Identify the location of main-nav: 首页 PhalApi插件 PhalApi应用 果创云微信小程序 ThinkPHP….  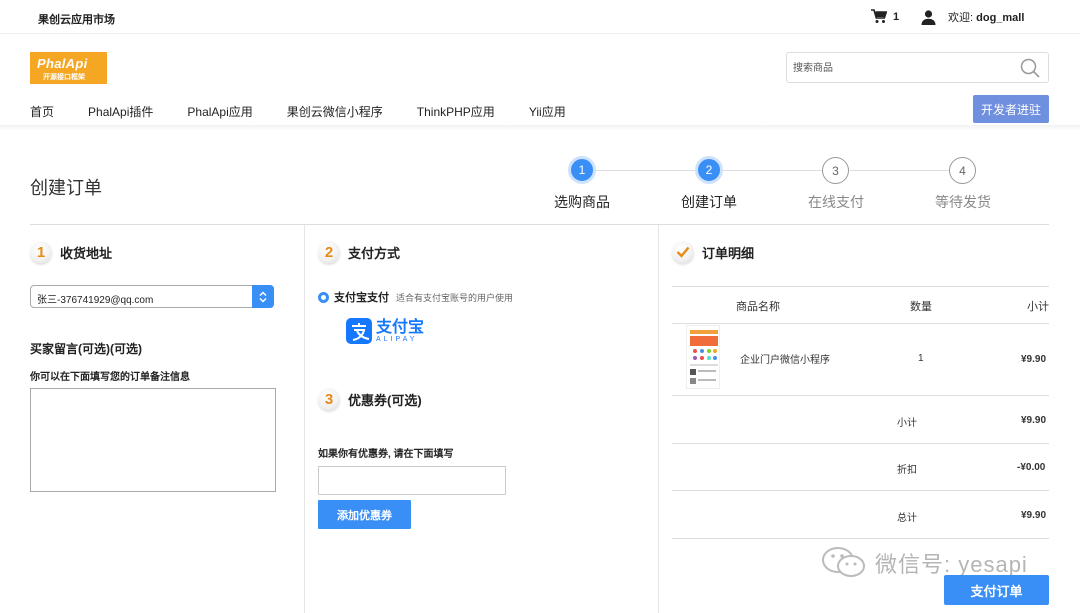
(315, 111).